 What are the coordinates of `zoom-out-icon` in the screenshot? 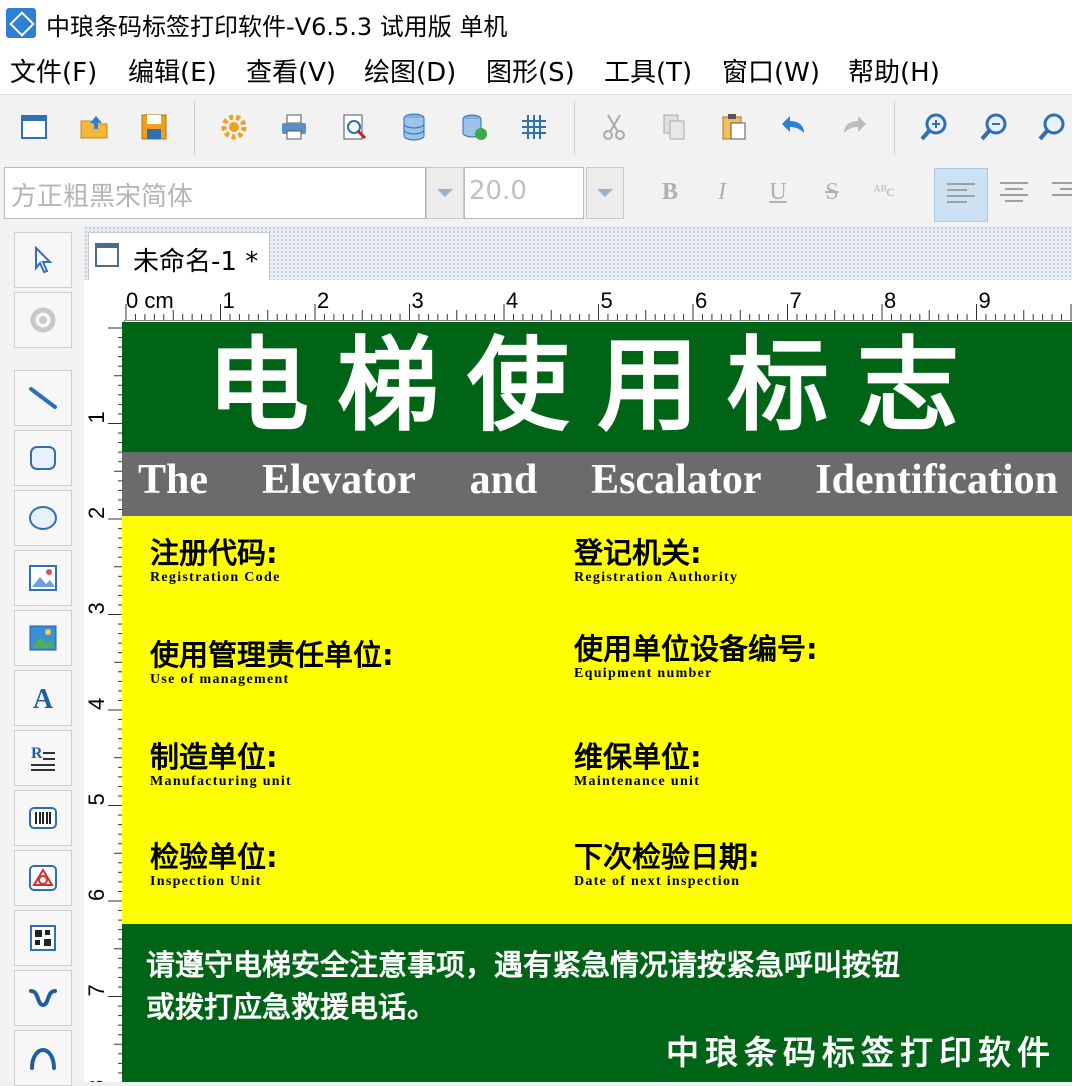 It's located at (994, 127).